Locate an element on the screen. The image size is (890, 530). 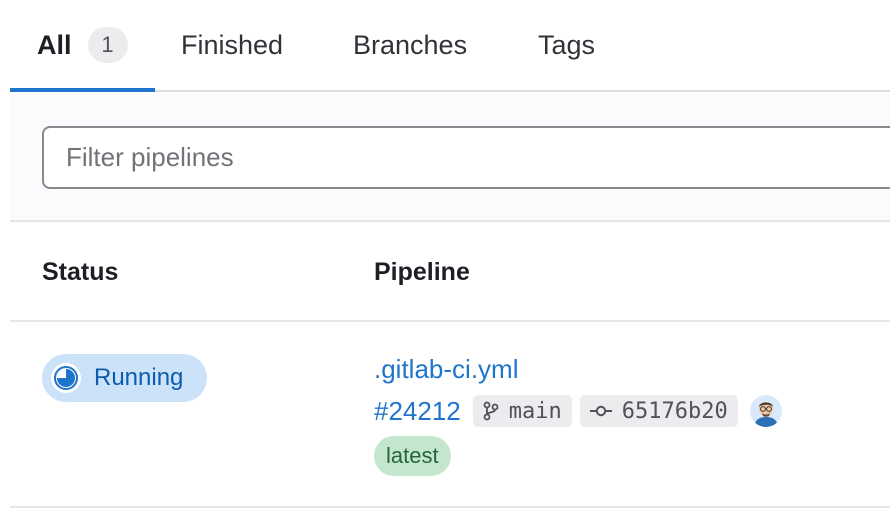
tab-branches: Branches is located at coordinates (410, 45).